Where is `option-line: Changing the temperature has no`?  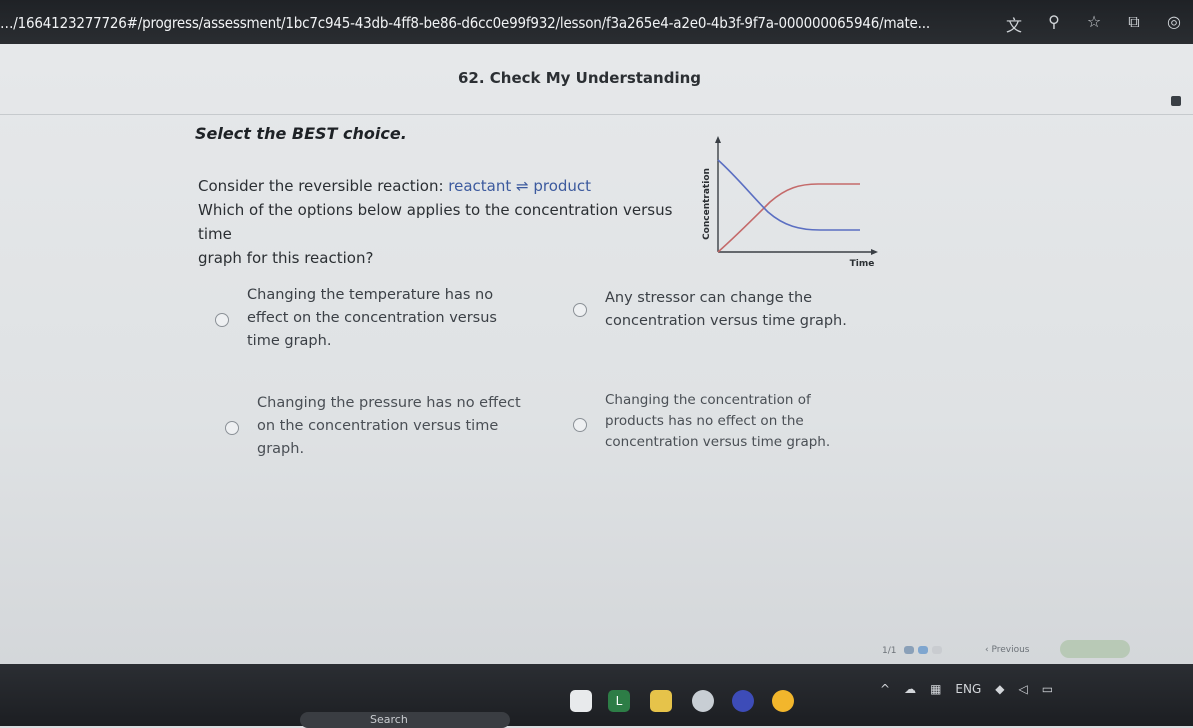
option-line: Changing the temperature has no is located at coordinates (370, 295).